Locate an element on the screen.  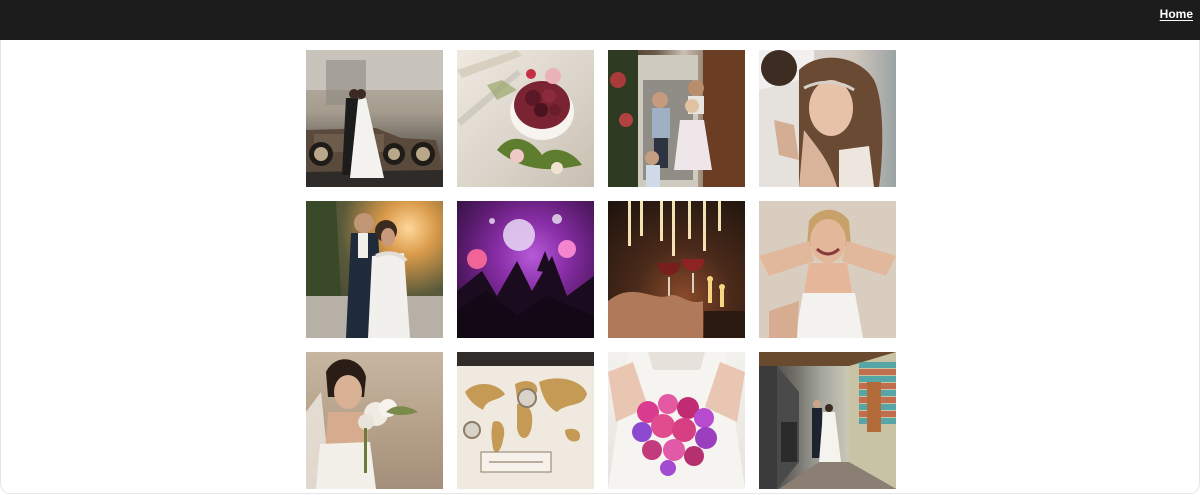
gallery-photo-candlelit-toast is located at coordinates (676, 269).